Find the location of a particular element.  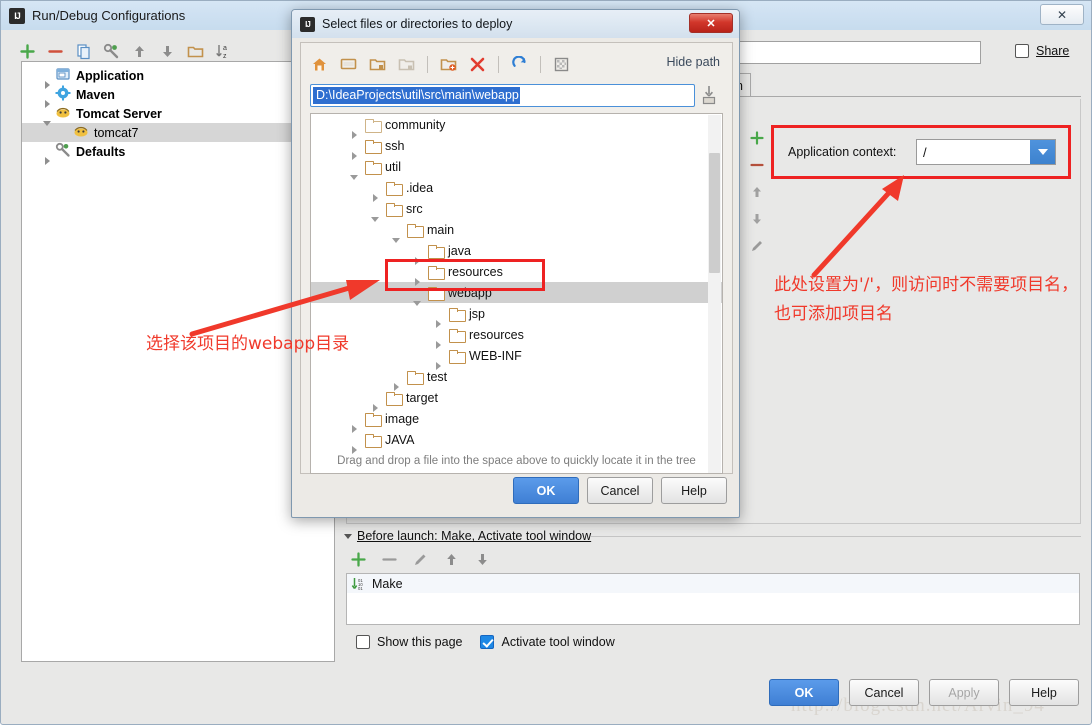

config-item-application: Application is located at coordinates (178, 77).